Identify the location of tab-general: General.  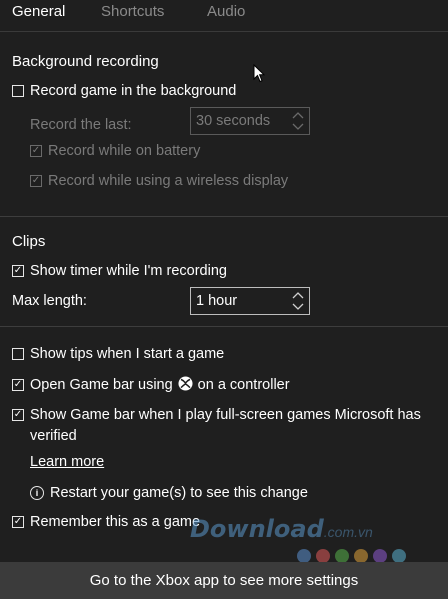
(38, 11).